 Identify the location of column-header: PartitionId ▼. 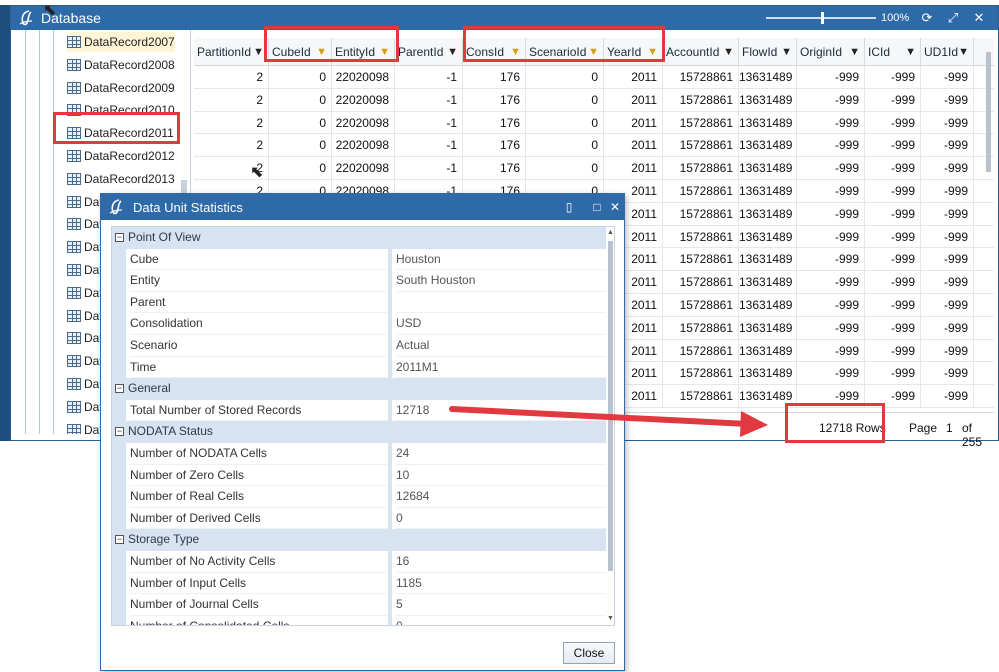
(231, 52).